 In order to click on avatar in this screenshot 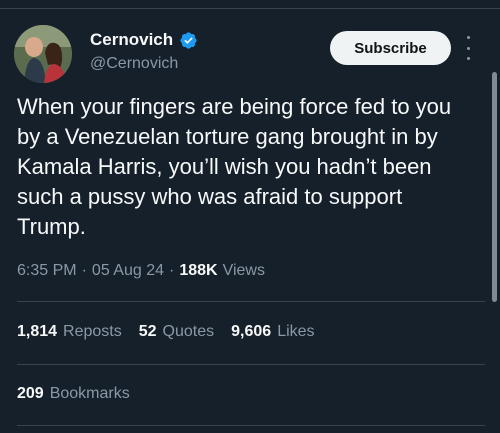, I will do `click(43, 54)`.